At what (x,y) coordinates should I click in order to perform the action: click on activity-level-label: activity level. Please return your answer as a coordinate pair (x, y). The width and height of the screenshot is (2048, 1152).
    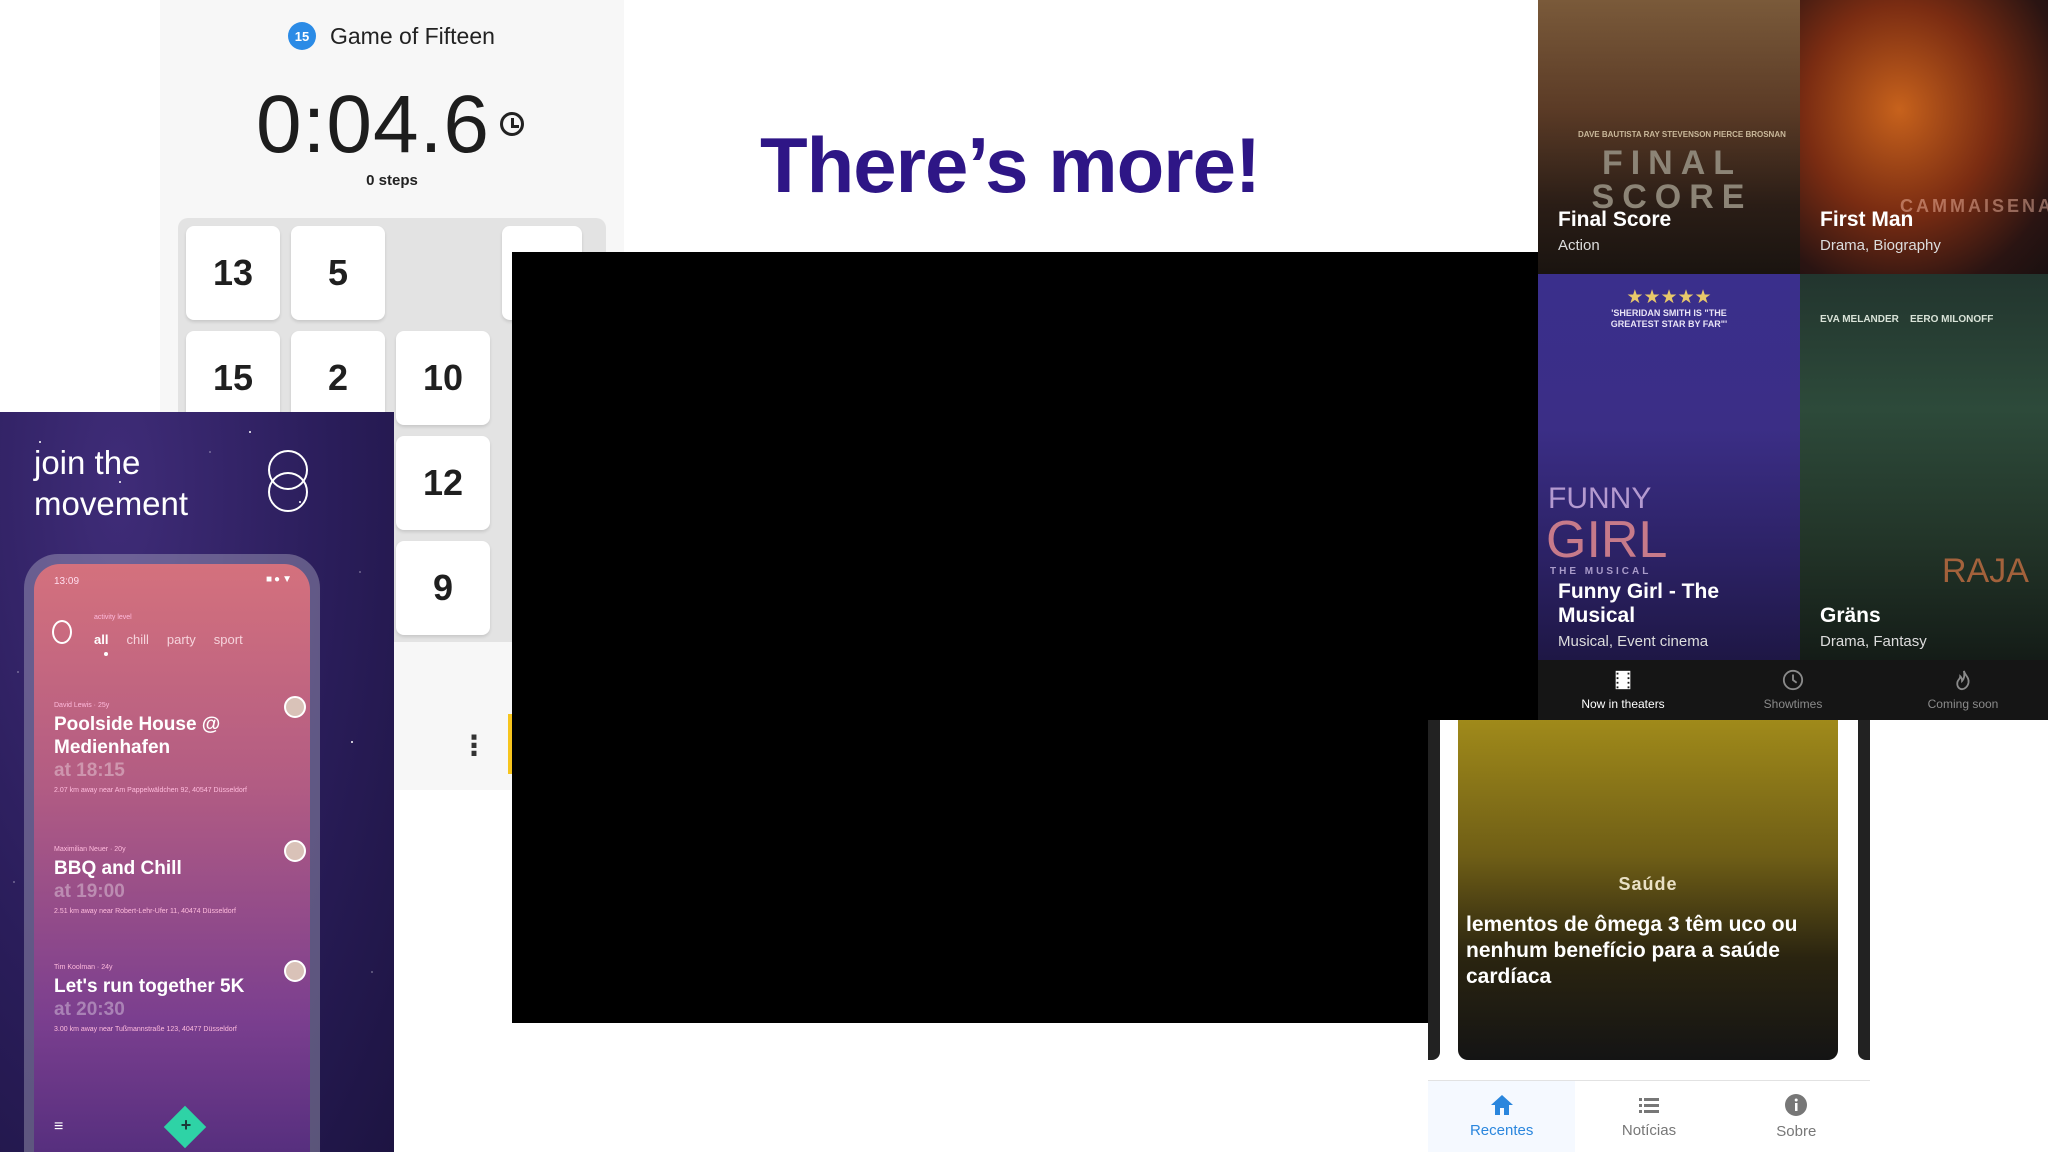
    Looking at the image, I should click on (113, 617).